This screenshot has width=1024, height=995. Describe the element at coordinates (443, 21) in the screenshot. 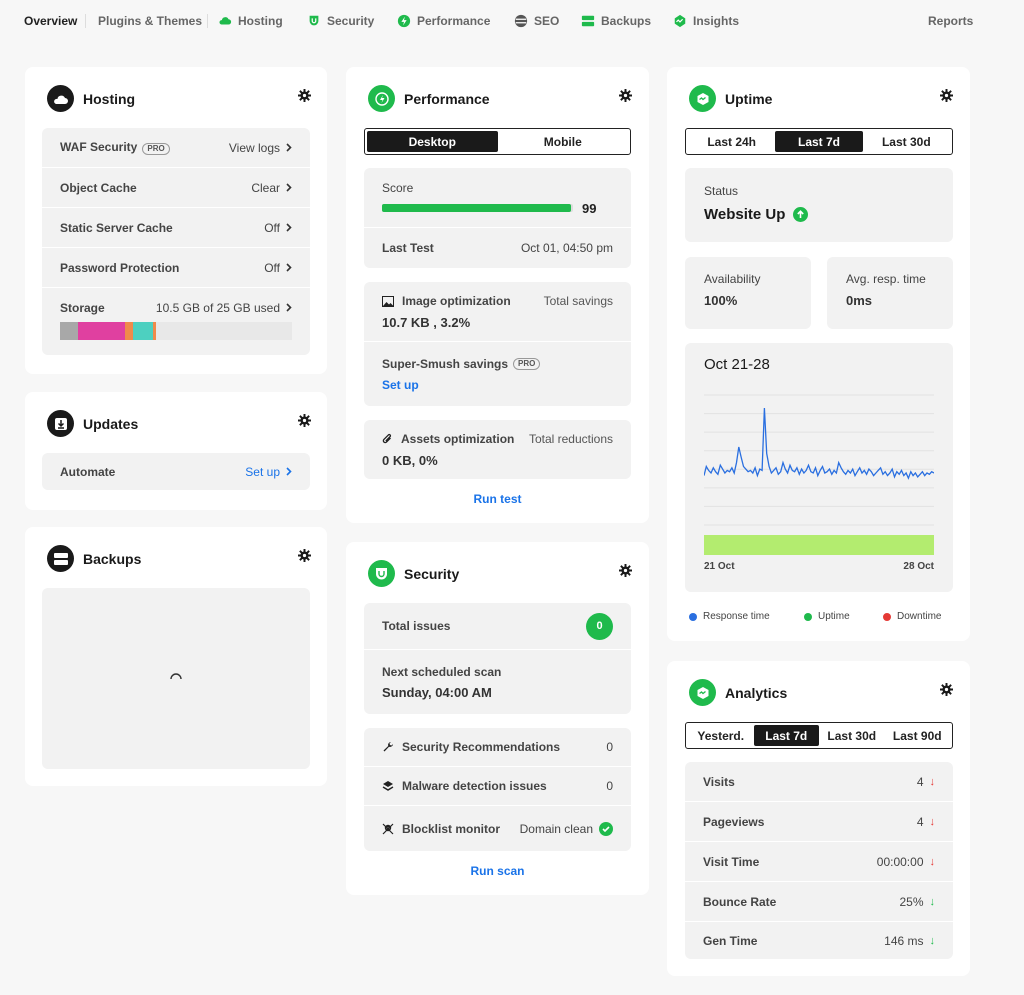

I see `nav-performance: Performance` at that location.